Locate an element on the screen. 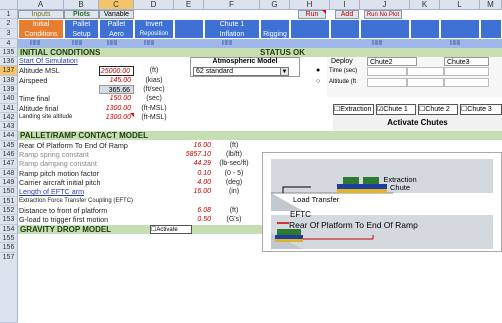  nav-blank-h is located at coordinates (310, 29).